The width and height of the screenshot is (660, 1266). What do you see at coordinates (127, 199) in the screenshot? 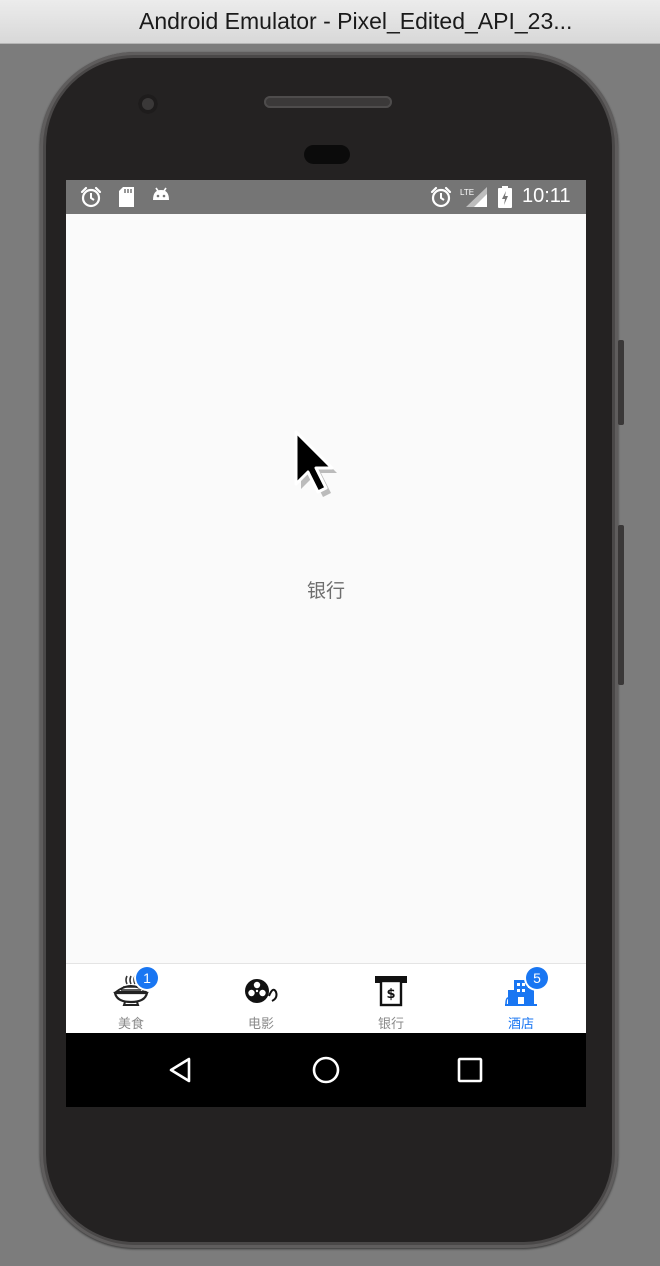
I see `sd-card-icon` at bounding box center [127, 199].